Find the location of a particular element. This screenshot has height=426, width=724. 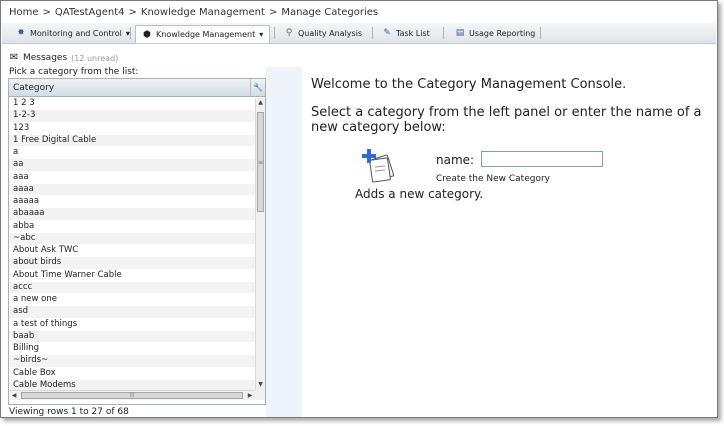

category-row: aaaaa is located at coordinates (132, 202).